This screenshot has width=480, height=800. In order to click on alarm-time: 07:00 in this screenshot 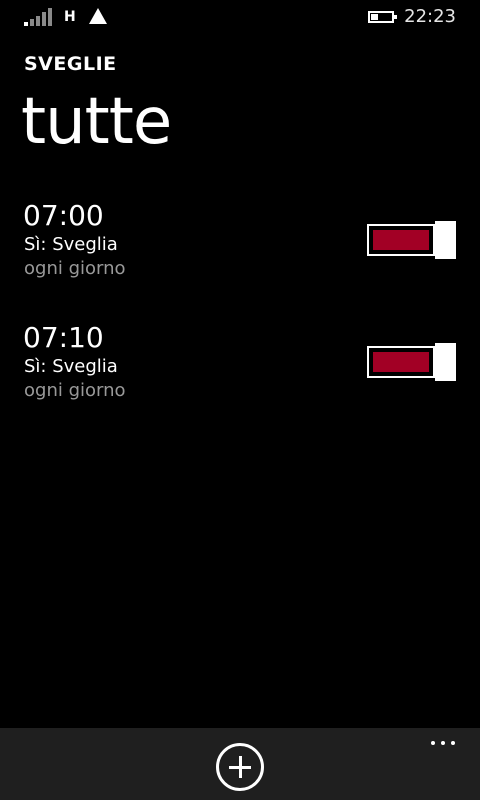, I will do `click(63, 215)`.